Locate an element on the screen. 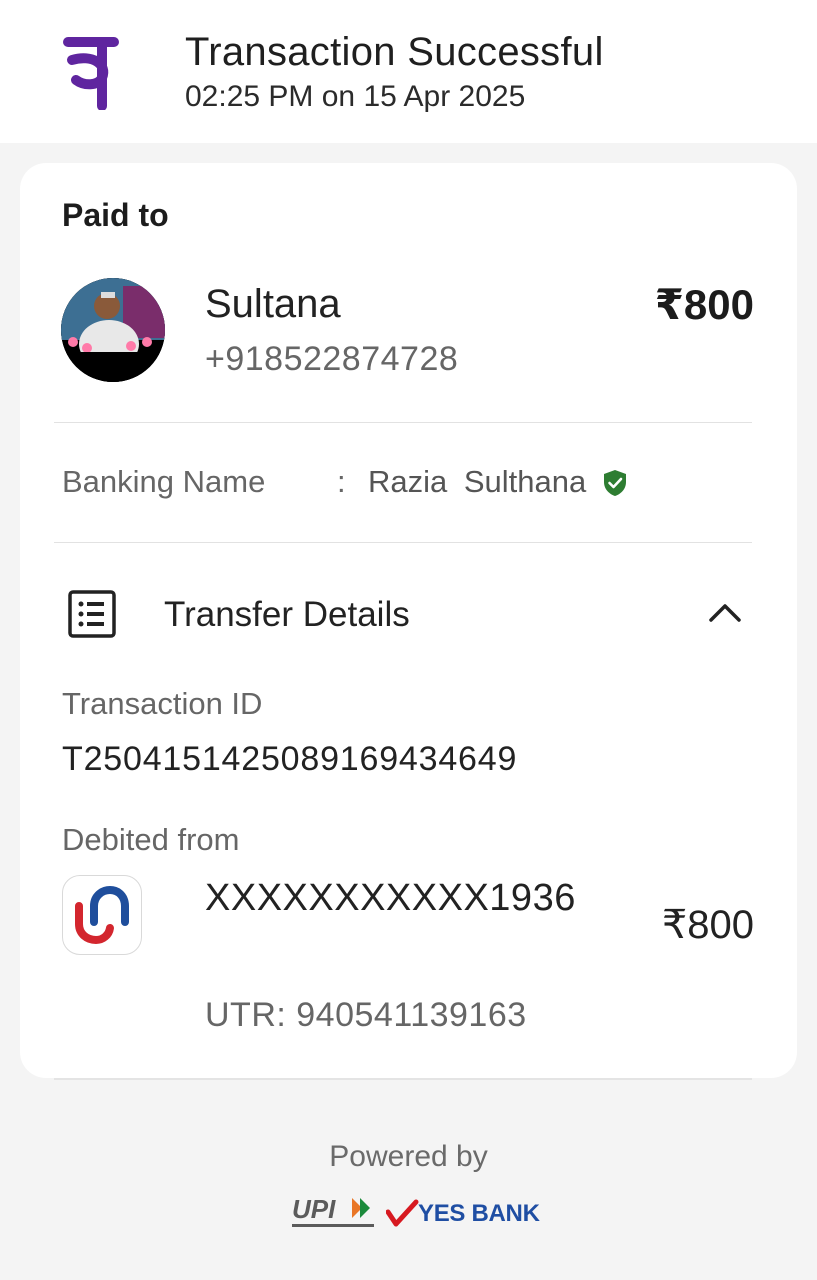 This screenshot has height=1280, width=817. utr-number: UTR: 940541139163 is located at coordinates (366, 1015).